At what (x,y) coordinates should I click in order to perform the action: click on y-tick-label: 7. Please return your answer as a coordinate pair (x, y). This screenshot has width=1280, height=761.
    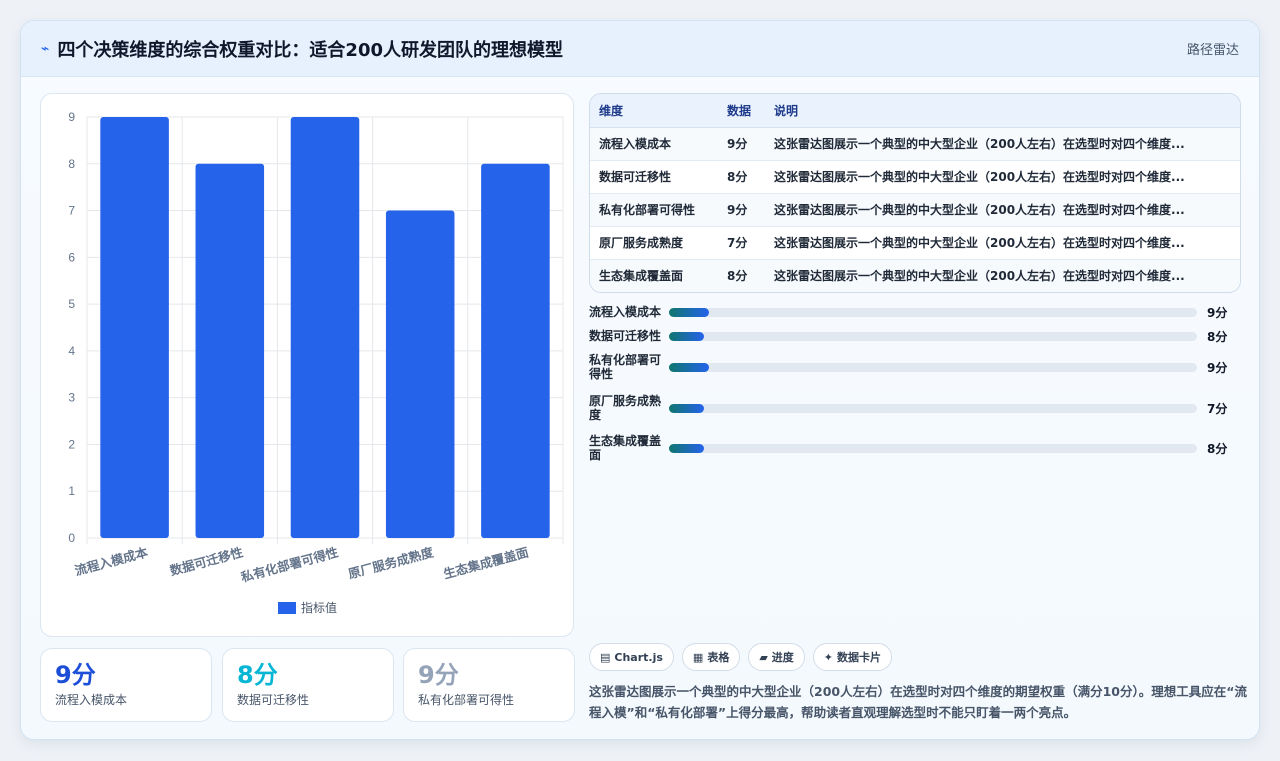
    Looking at the image, I should click on (71, 211).